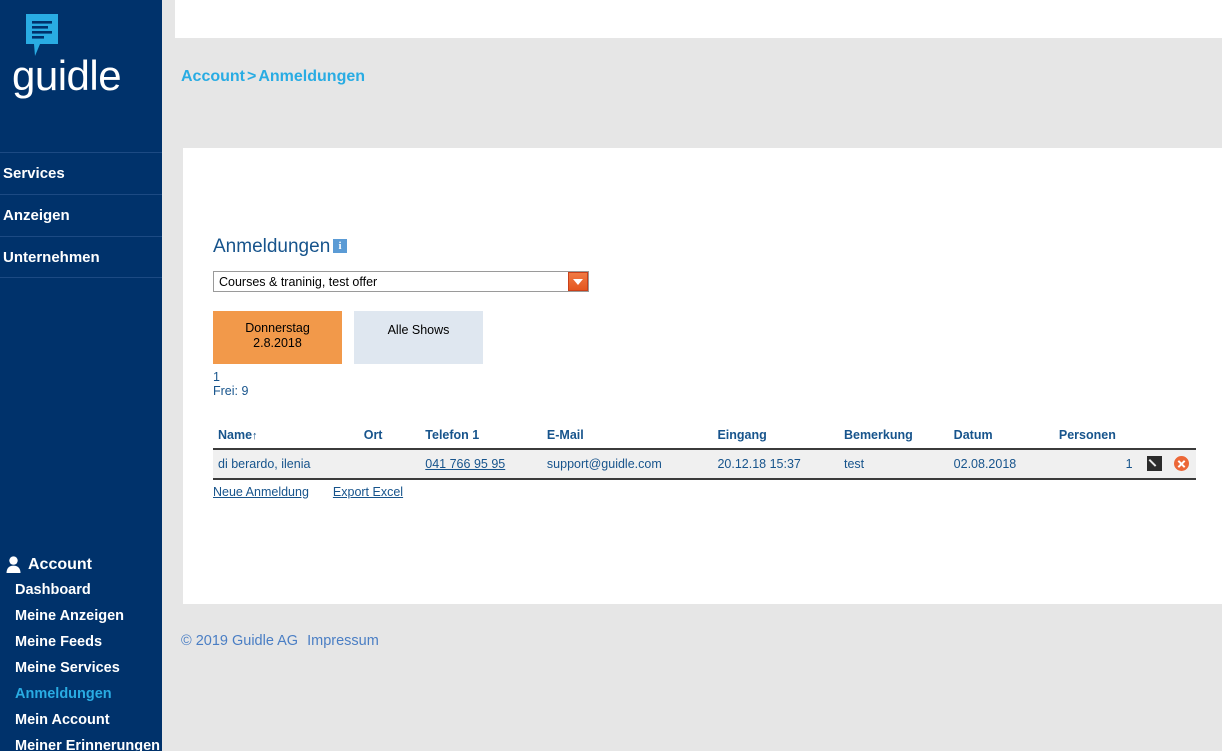  Describe the element at coordinates (632, 439) in the screenshot. I see `column-header-email: E-Mail` at that location.